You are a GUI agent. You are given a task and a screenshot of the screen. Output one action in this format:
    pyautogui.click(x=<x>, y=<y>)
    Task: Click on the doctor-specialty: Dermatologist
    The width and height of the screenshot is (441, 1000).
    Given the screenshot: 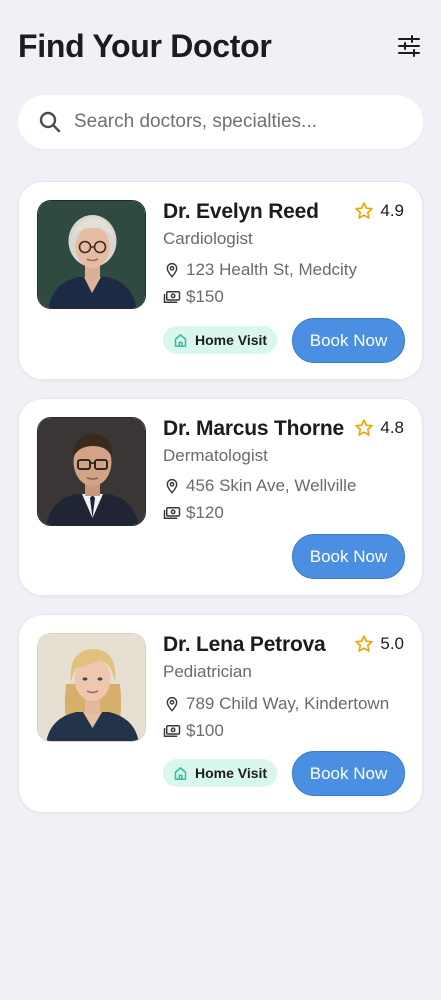 What is the action you would take?
    pyautogui.click(x=215, y=455)
    